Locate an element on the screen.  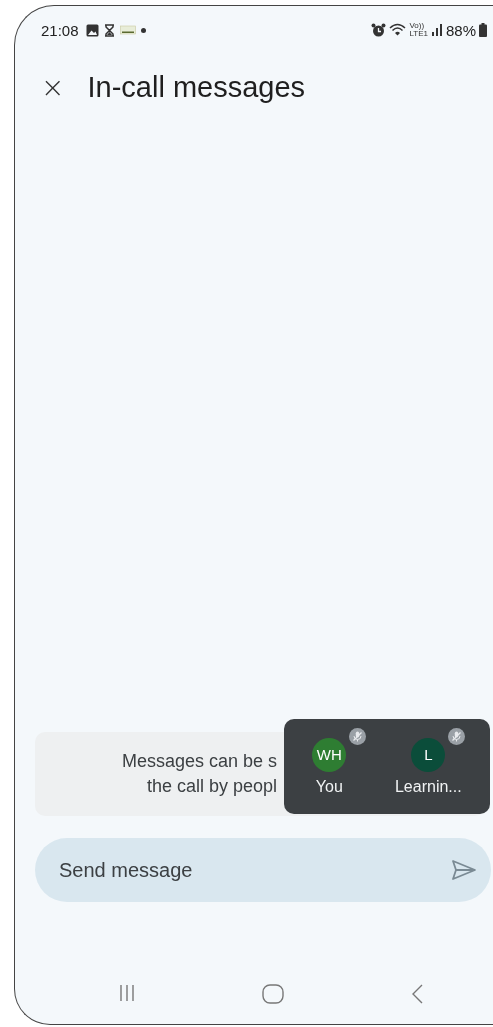
home-button is located at coordinates (273, 994).